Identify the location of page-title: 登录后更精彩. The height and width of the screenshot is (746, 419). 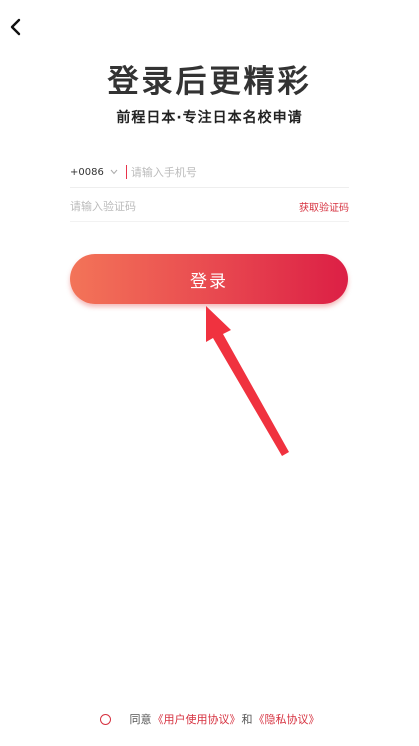
(209, 82).